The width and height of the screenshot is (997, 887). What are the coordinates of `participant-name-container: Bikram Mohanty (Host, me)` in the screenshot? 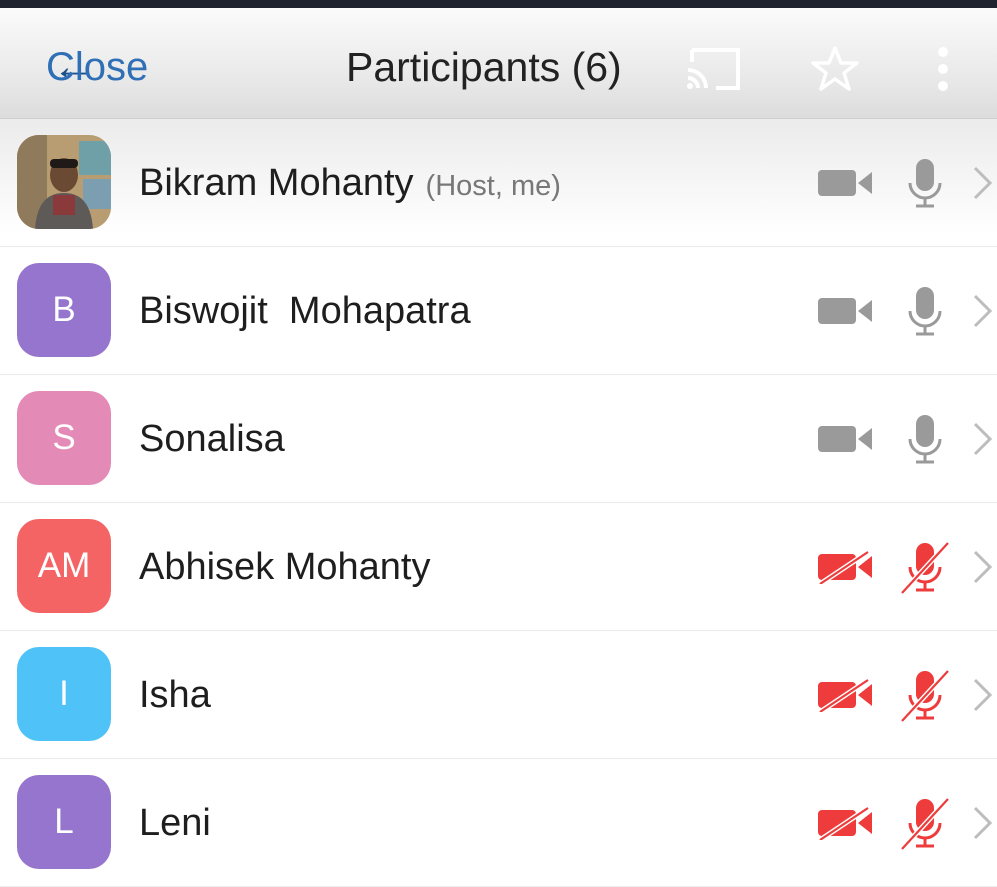 It's located at (350, 184).